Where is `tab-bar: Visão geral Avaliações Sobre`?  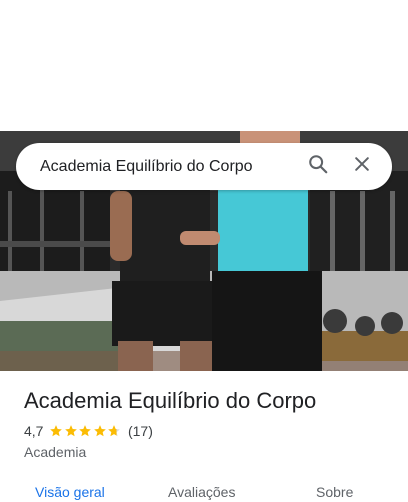 tab-bar: Visão geral Avaliações Sobre is located at coordinates (204, 490).